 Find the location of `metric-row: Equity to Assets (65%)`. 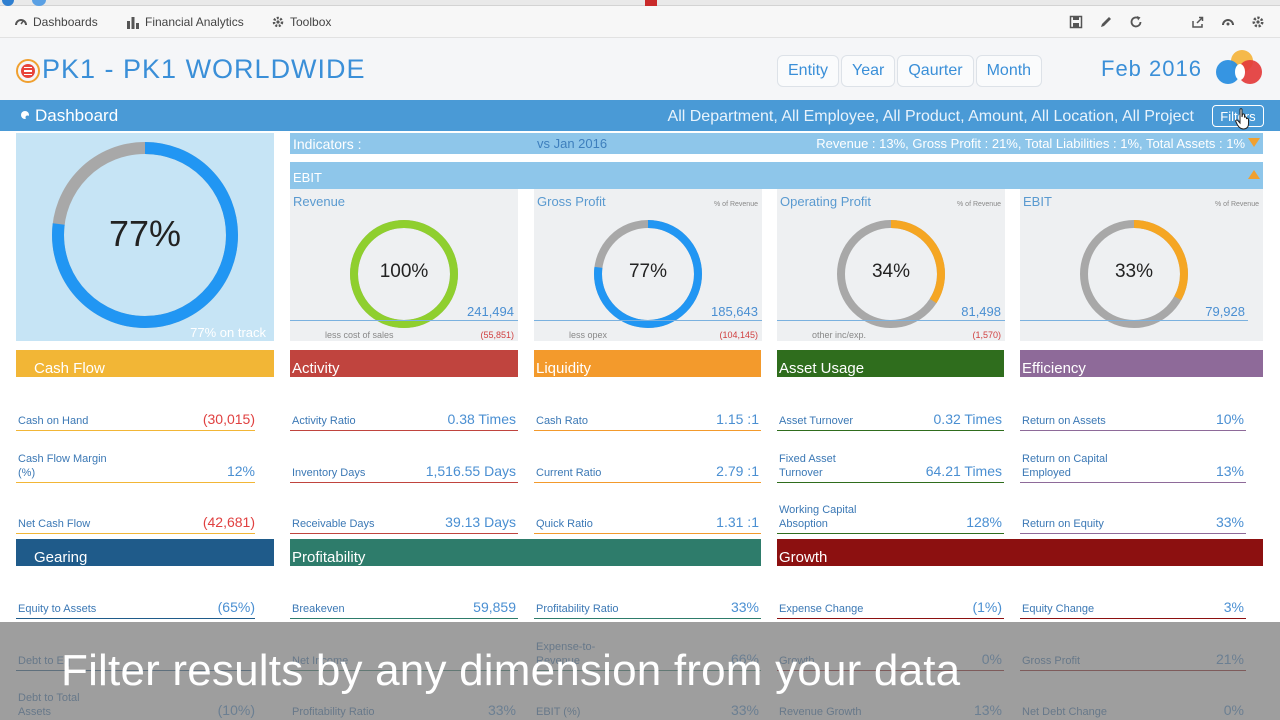

metric-row: Equity to Assets (65%) is located at coordinates (137, 593).